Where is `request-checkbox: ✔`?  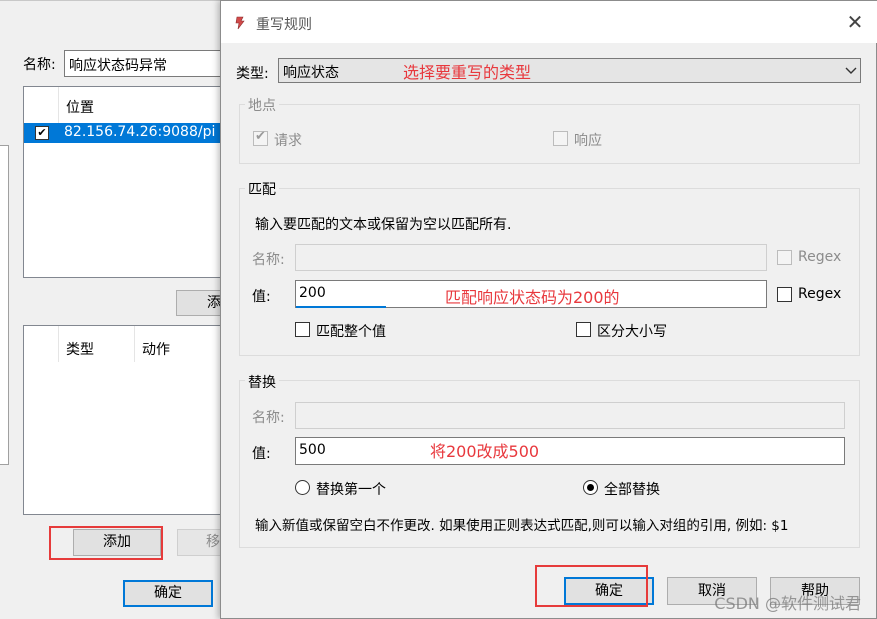 request-checkbox: ✔ is located at coordinates (260, 137).